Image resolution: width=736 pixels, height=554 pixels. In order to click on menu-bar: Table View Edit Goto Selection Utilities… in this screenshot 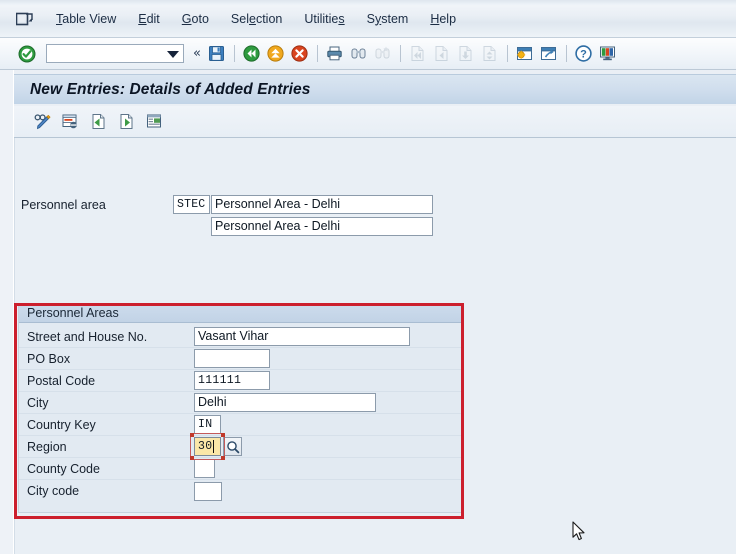, I will do `click(368, 19)`.